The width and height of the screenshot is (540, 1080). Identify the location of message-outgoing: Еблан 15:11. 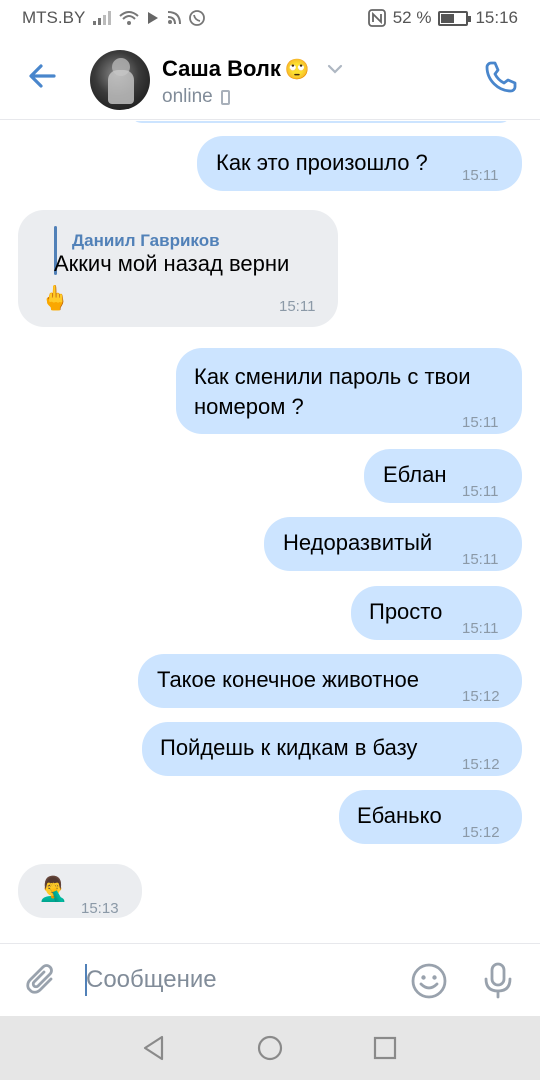
(443, 476).